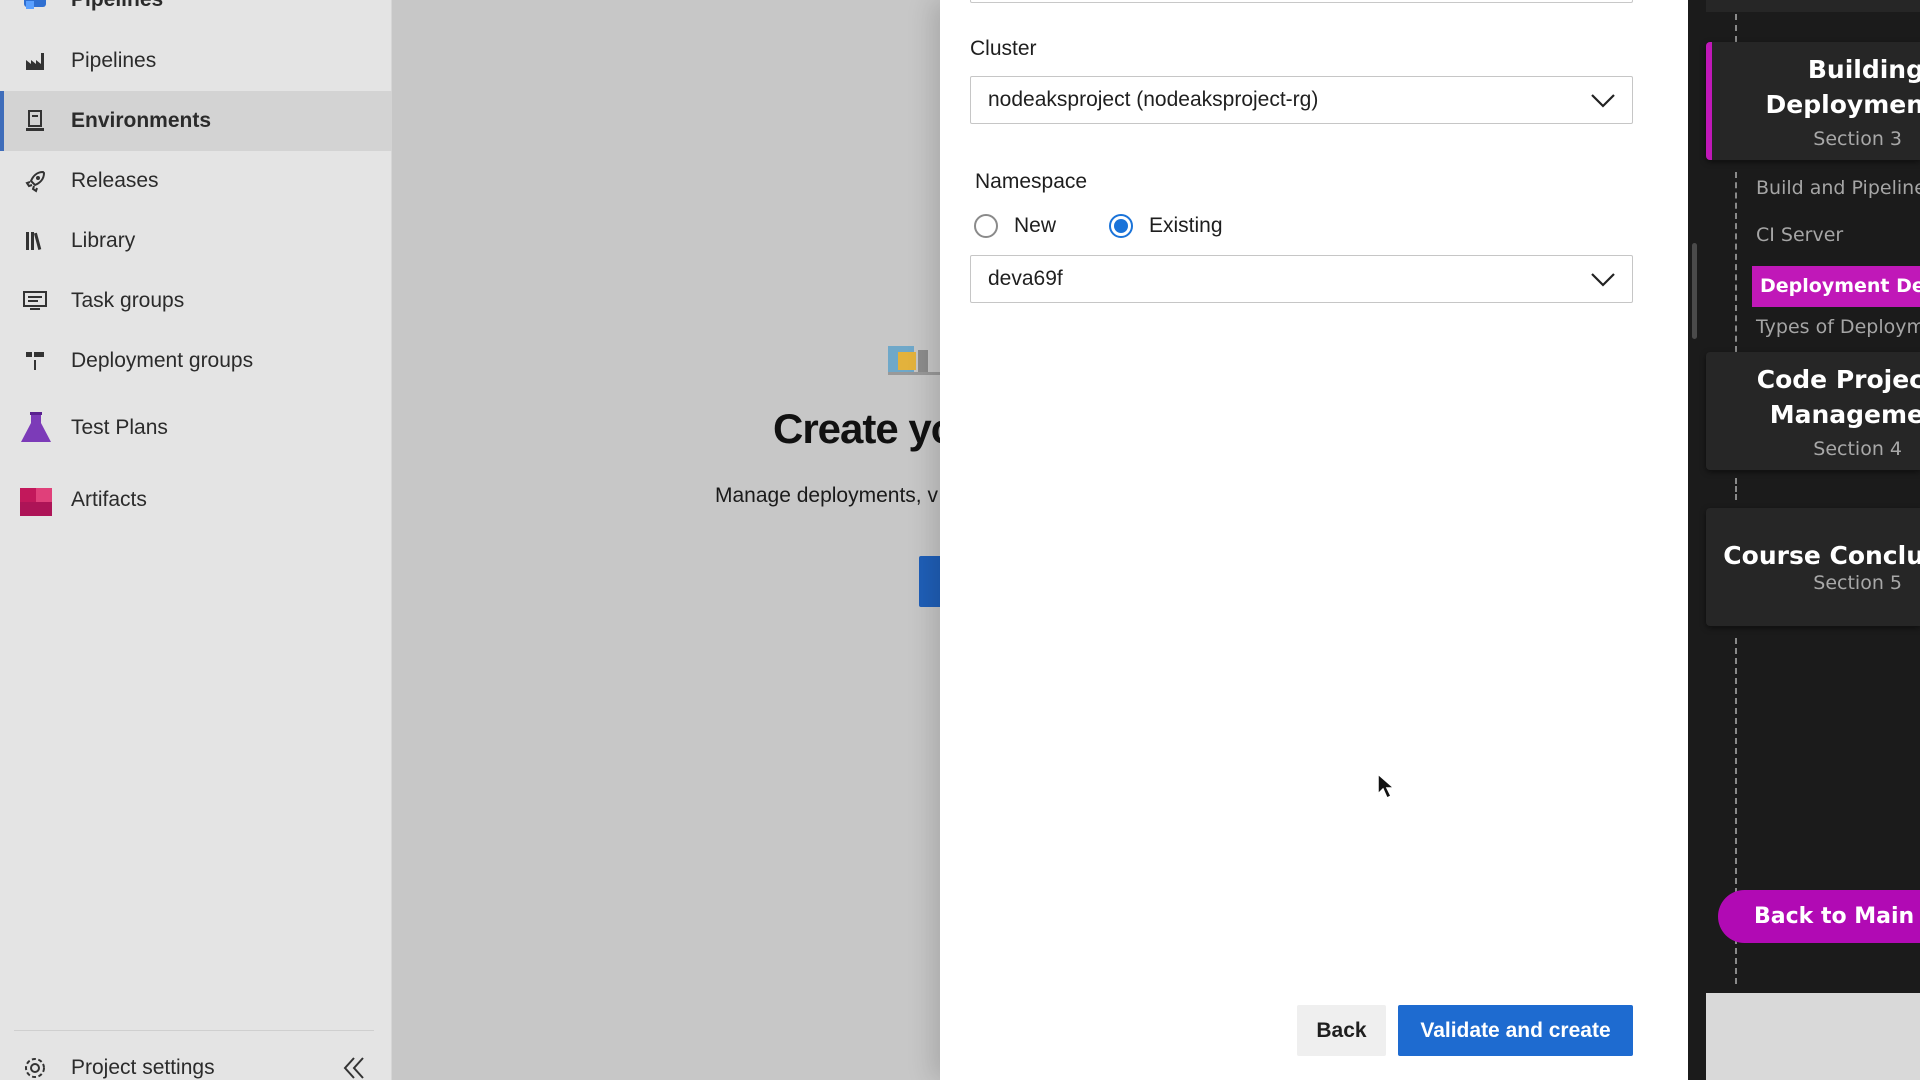  Describe the element at coordinates (914, 359) in the screenshot. I see `illustration-icon` at that location.